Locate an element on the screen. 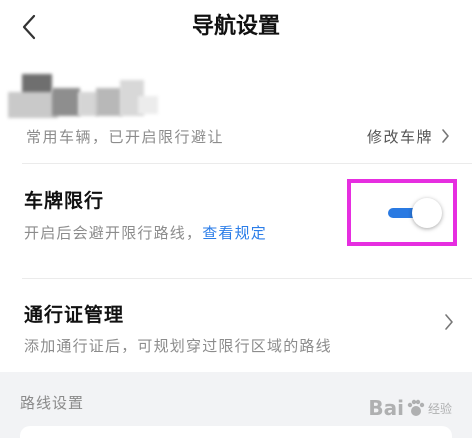 The image size is (472, 446). car-status-text: 常用车辆，已开启限行避让 is located at coordinates (125, 137).